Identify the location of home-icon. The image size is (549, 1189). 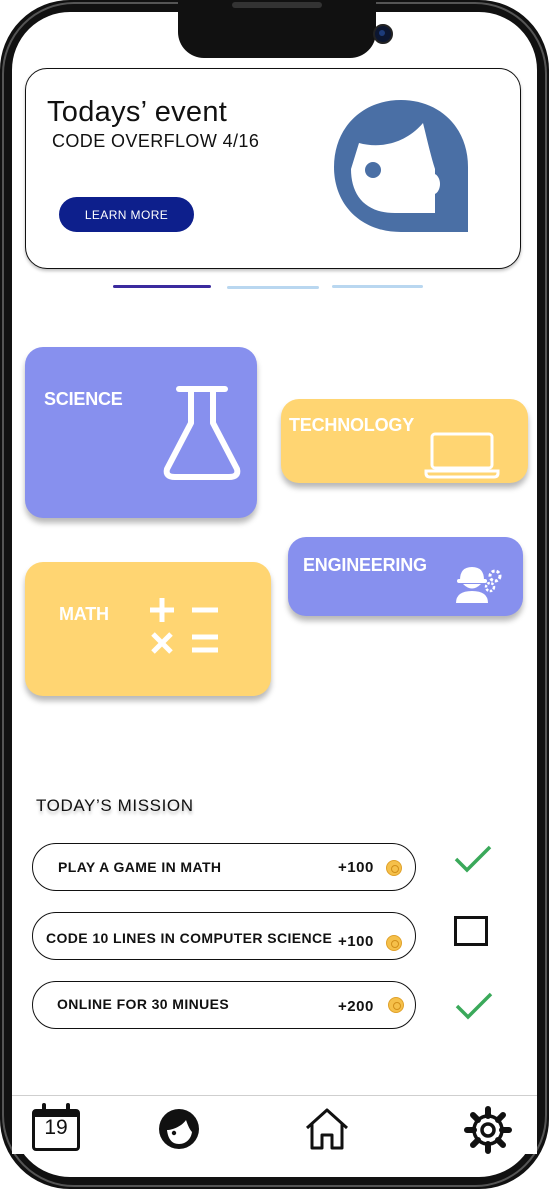
(327, 1129).